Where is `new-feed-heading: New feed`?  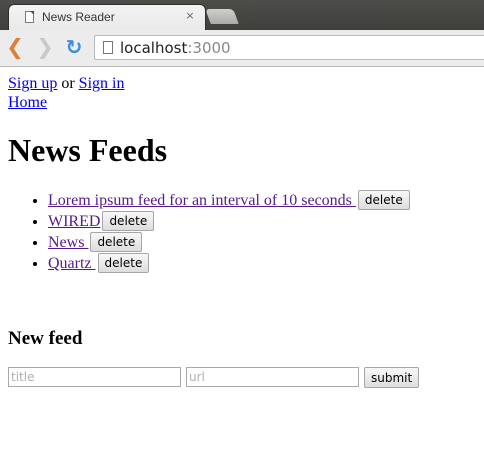
new-feed-heading: New feed is located at coordinates (45, 338).